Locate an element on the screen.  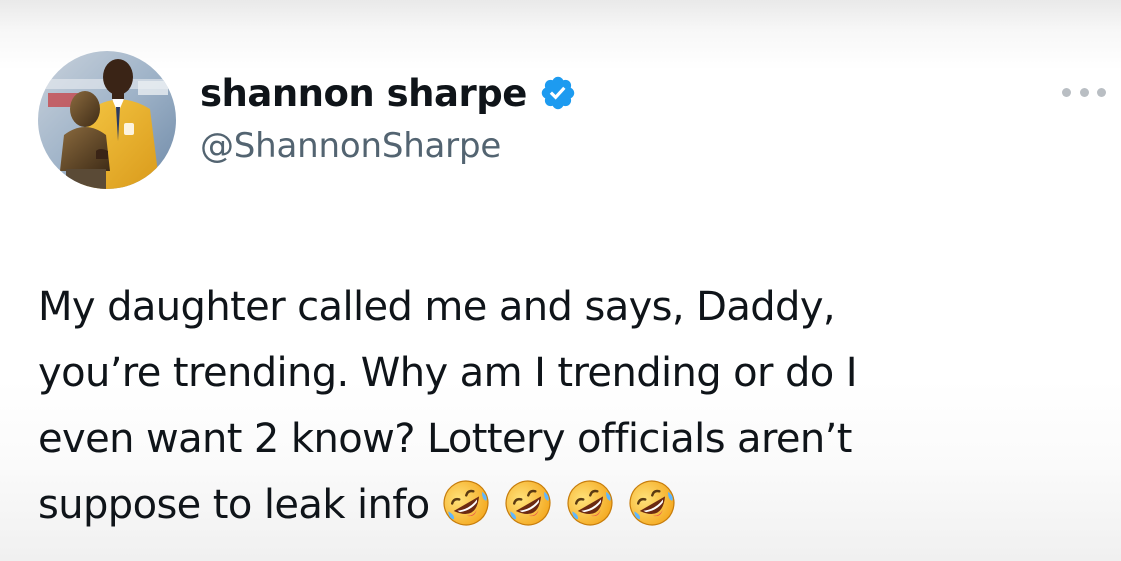
display-name: shannon sharpe is located at coordinates (363, 93).